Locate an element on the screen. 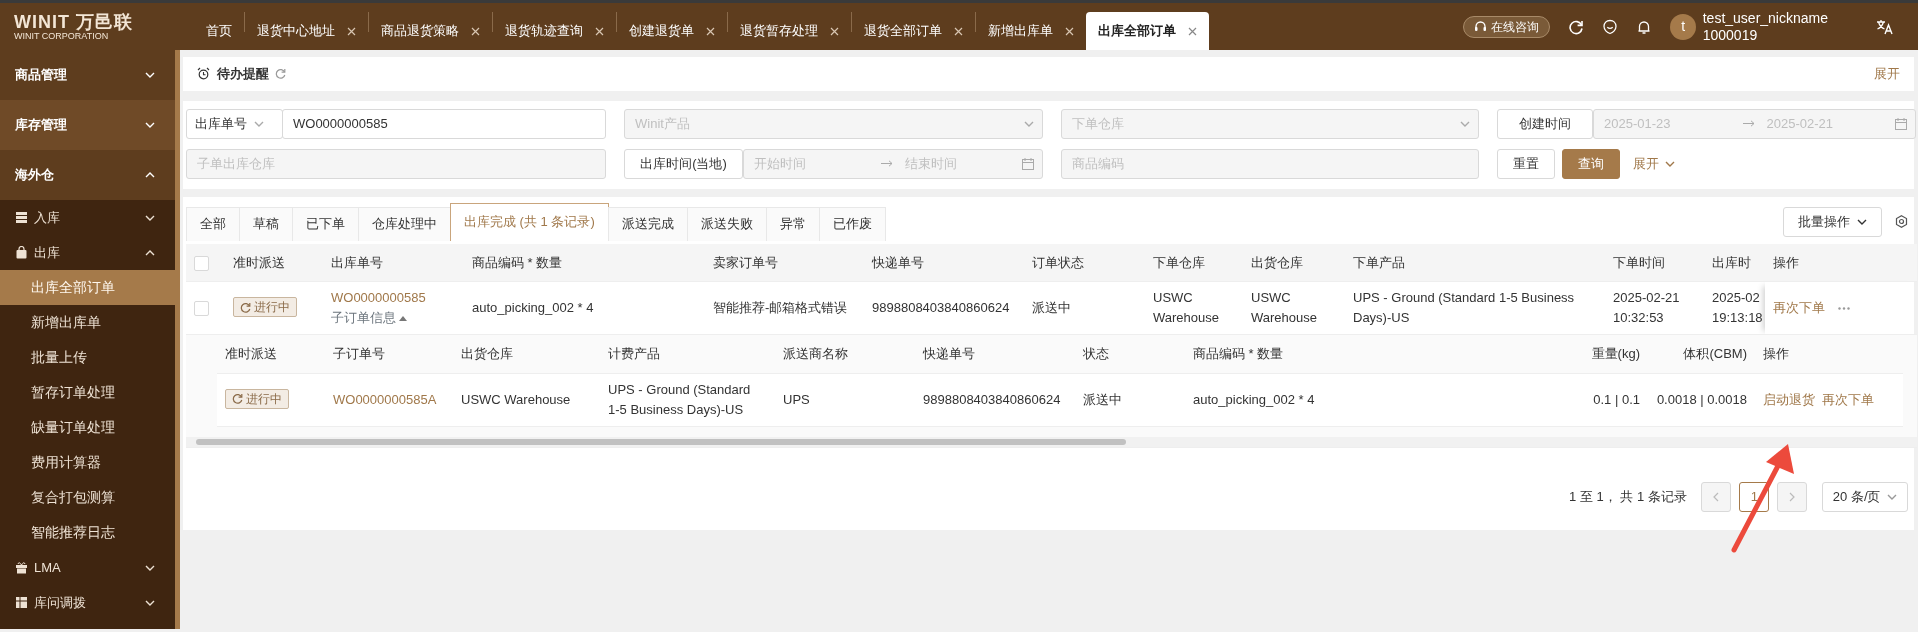 The image size is (1918, 632). column-header: 出库单号 is located at coordinates (393, 262).